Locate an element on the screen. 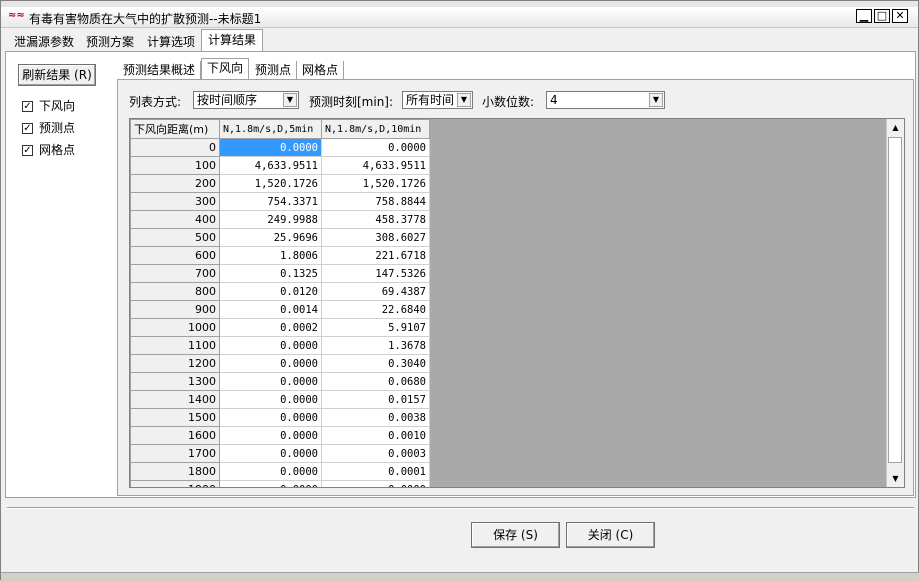 The width and height of the screenshot is (919, 582). table-row: 19000.00000.0000 is located at coordinates (280, 483).